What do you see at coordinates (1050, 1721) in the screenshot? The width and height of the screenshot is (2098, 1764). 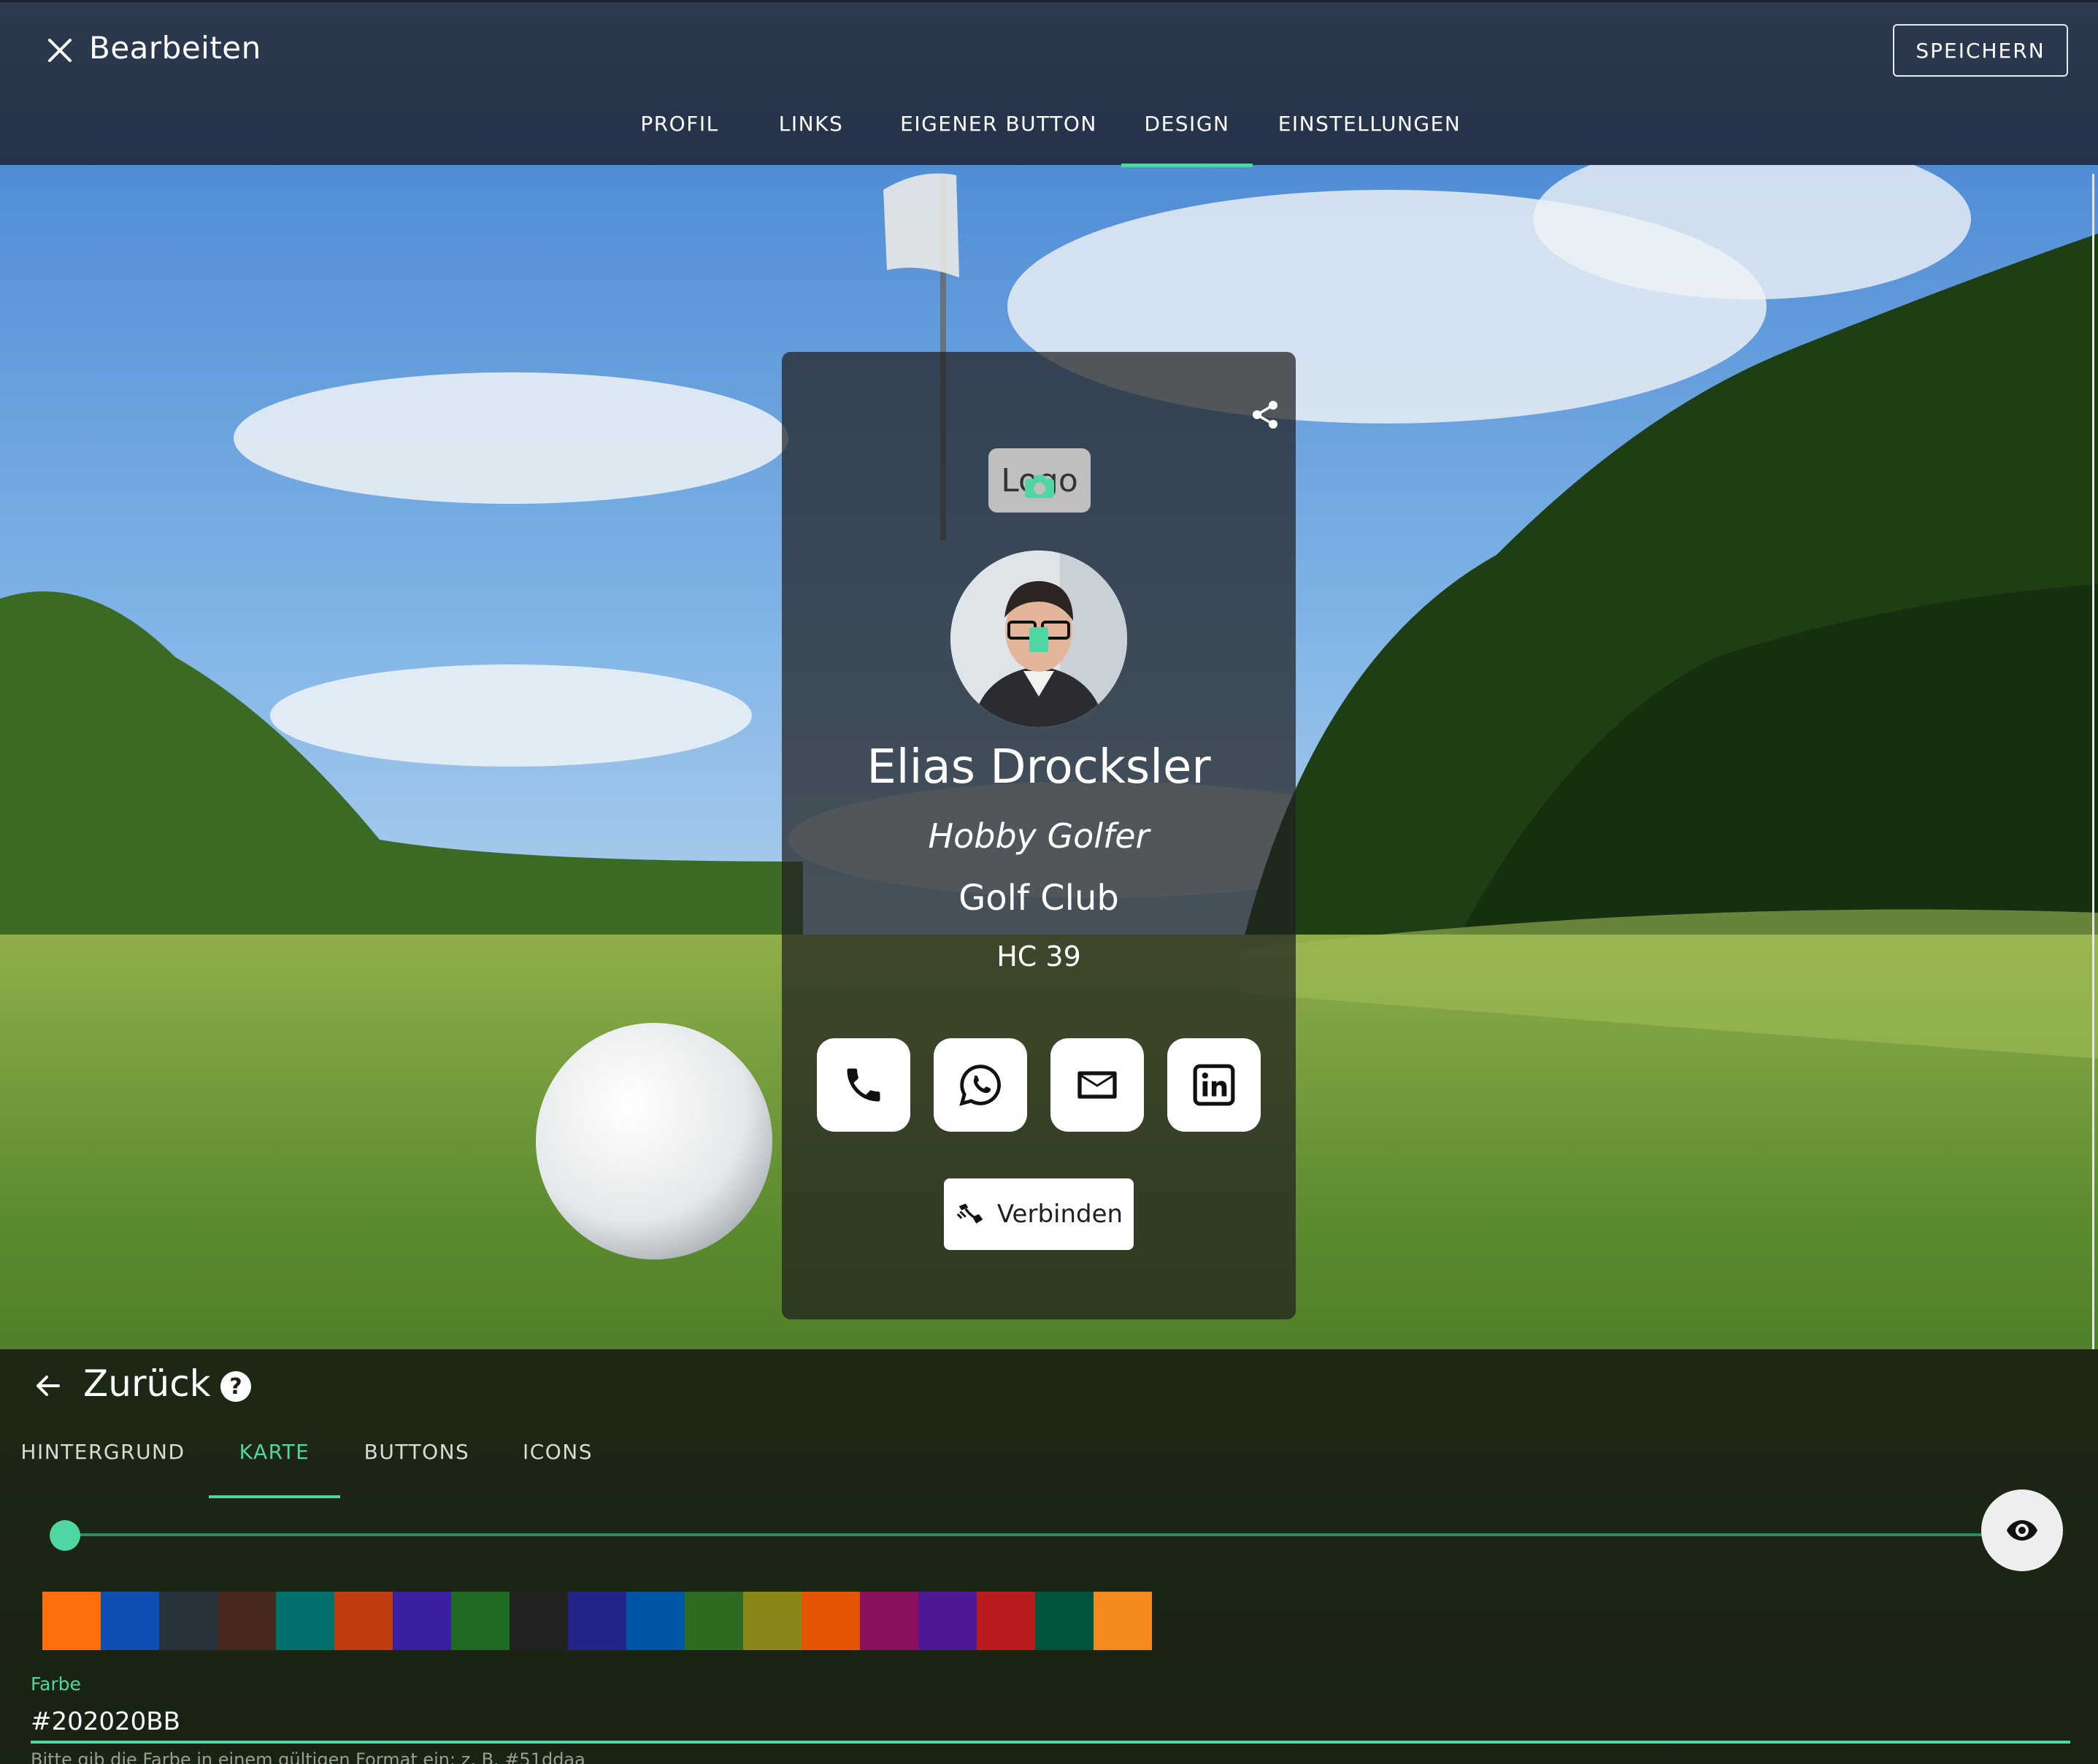 I see `color-input` at bounding box center [1050, 1721].